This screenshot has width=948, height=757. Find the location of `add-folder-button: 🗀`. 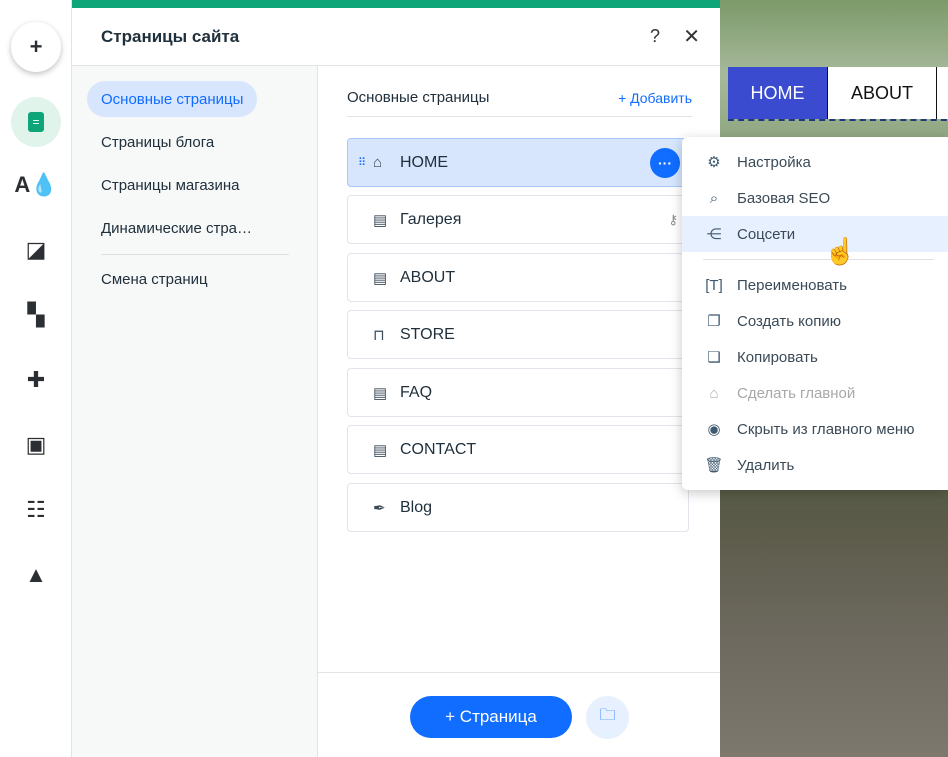

add-folder-button: 🗀 is located at coordinates (607, 717).